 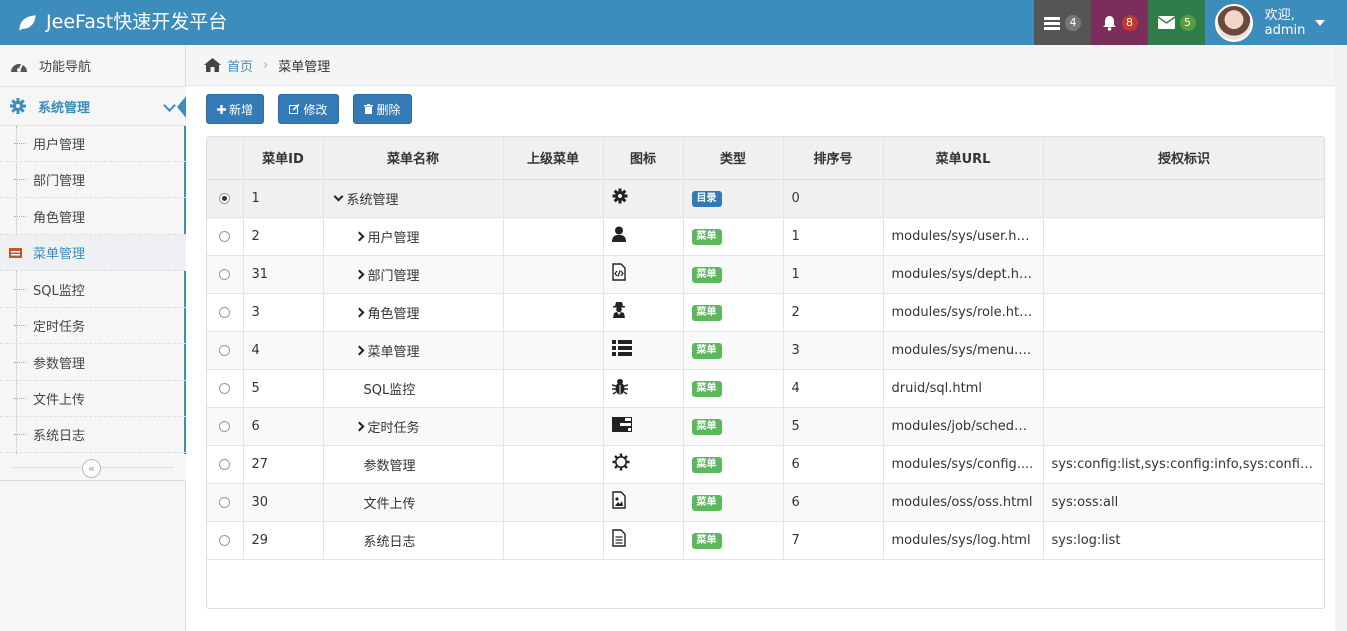 I want to click on collapse-sidebar-button: «, so click(x=91, y=468).